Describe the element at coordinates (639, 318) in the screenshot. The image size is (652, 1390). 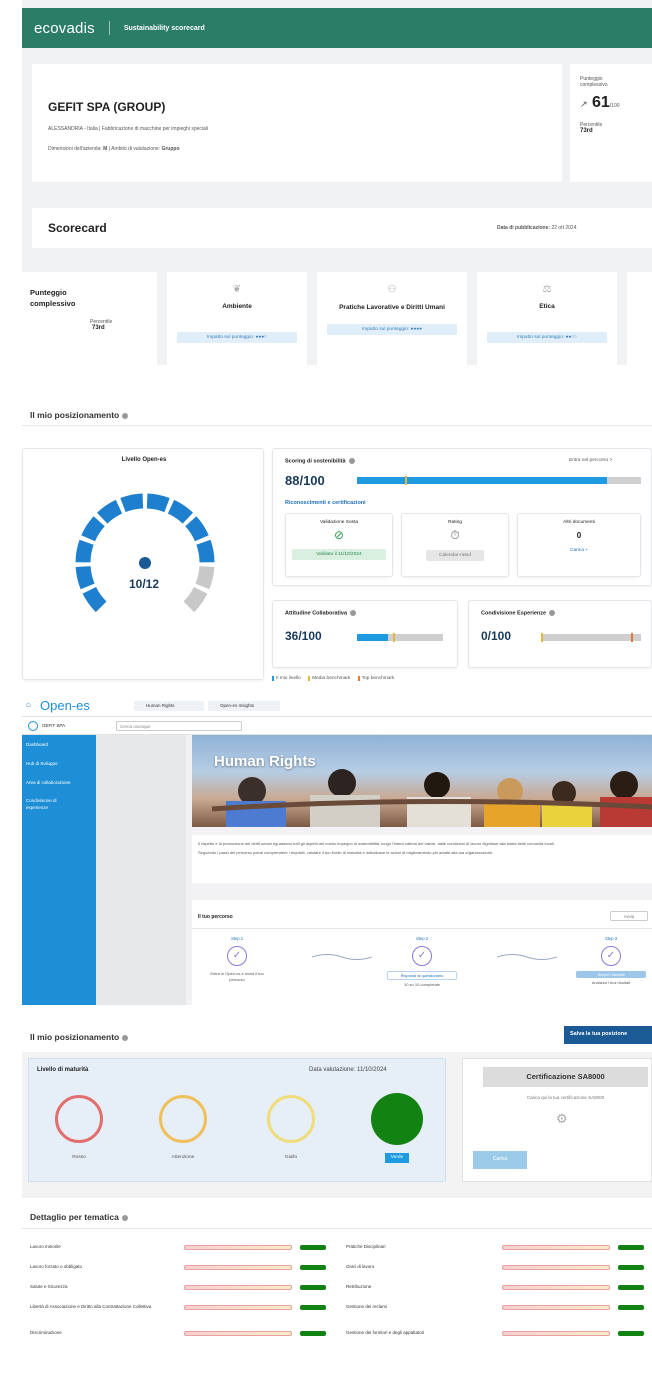
I see `theme-card-partial` at that location.